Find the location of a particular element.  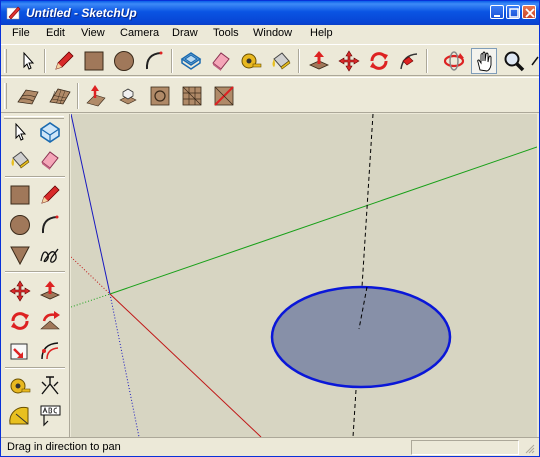

make-component-button is located at coordinates (50, 132).